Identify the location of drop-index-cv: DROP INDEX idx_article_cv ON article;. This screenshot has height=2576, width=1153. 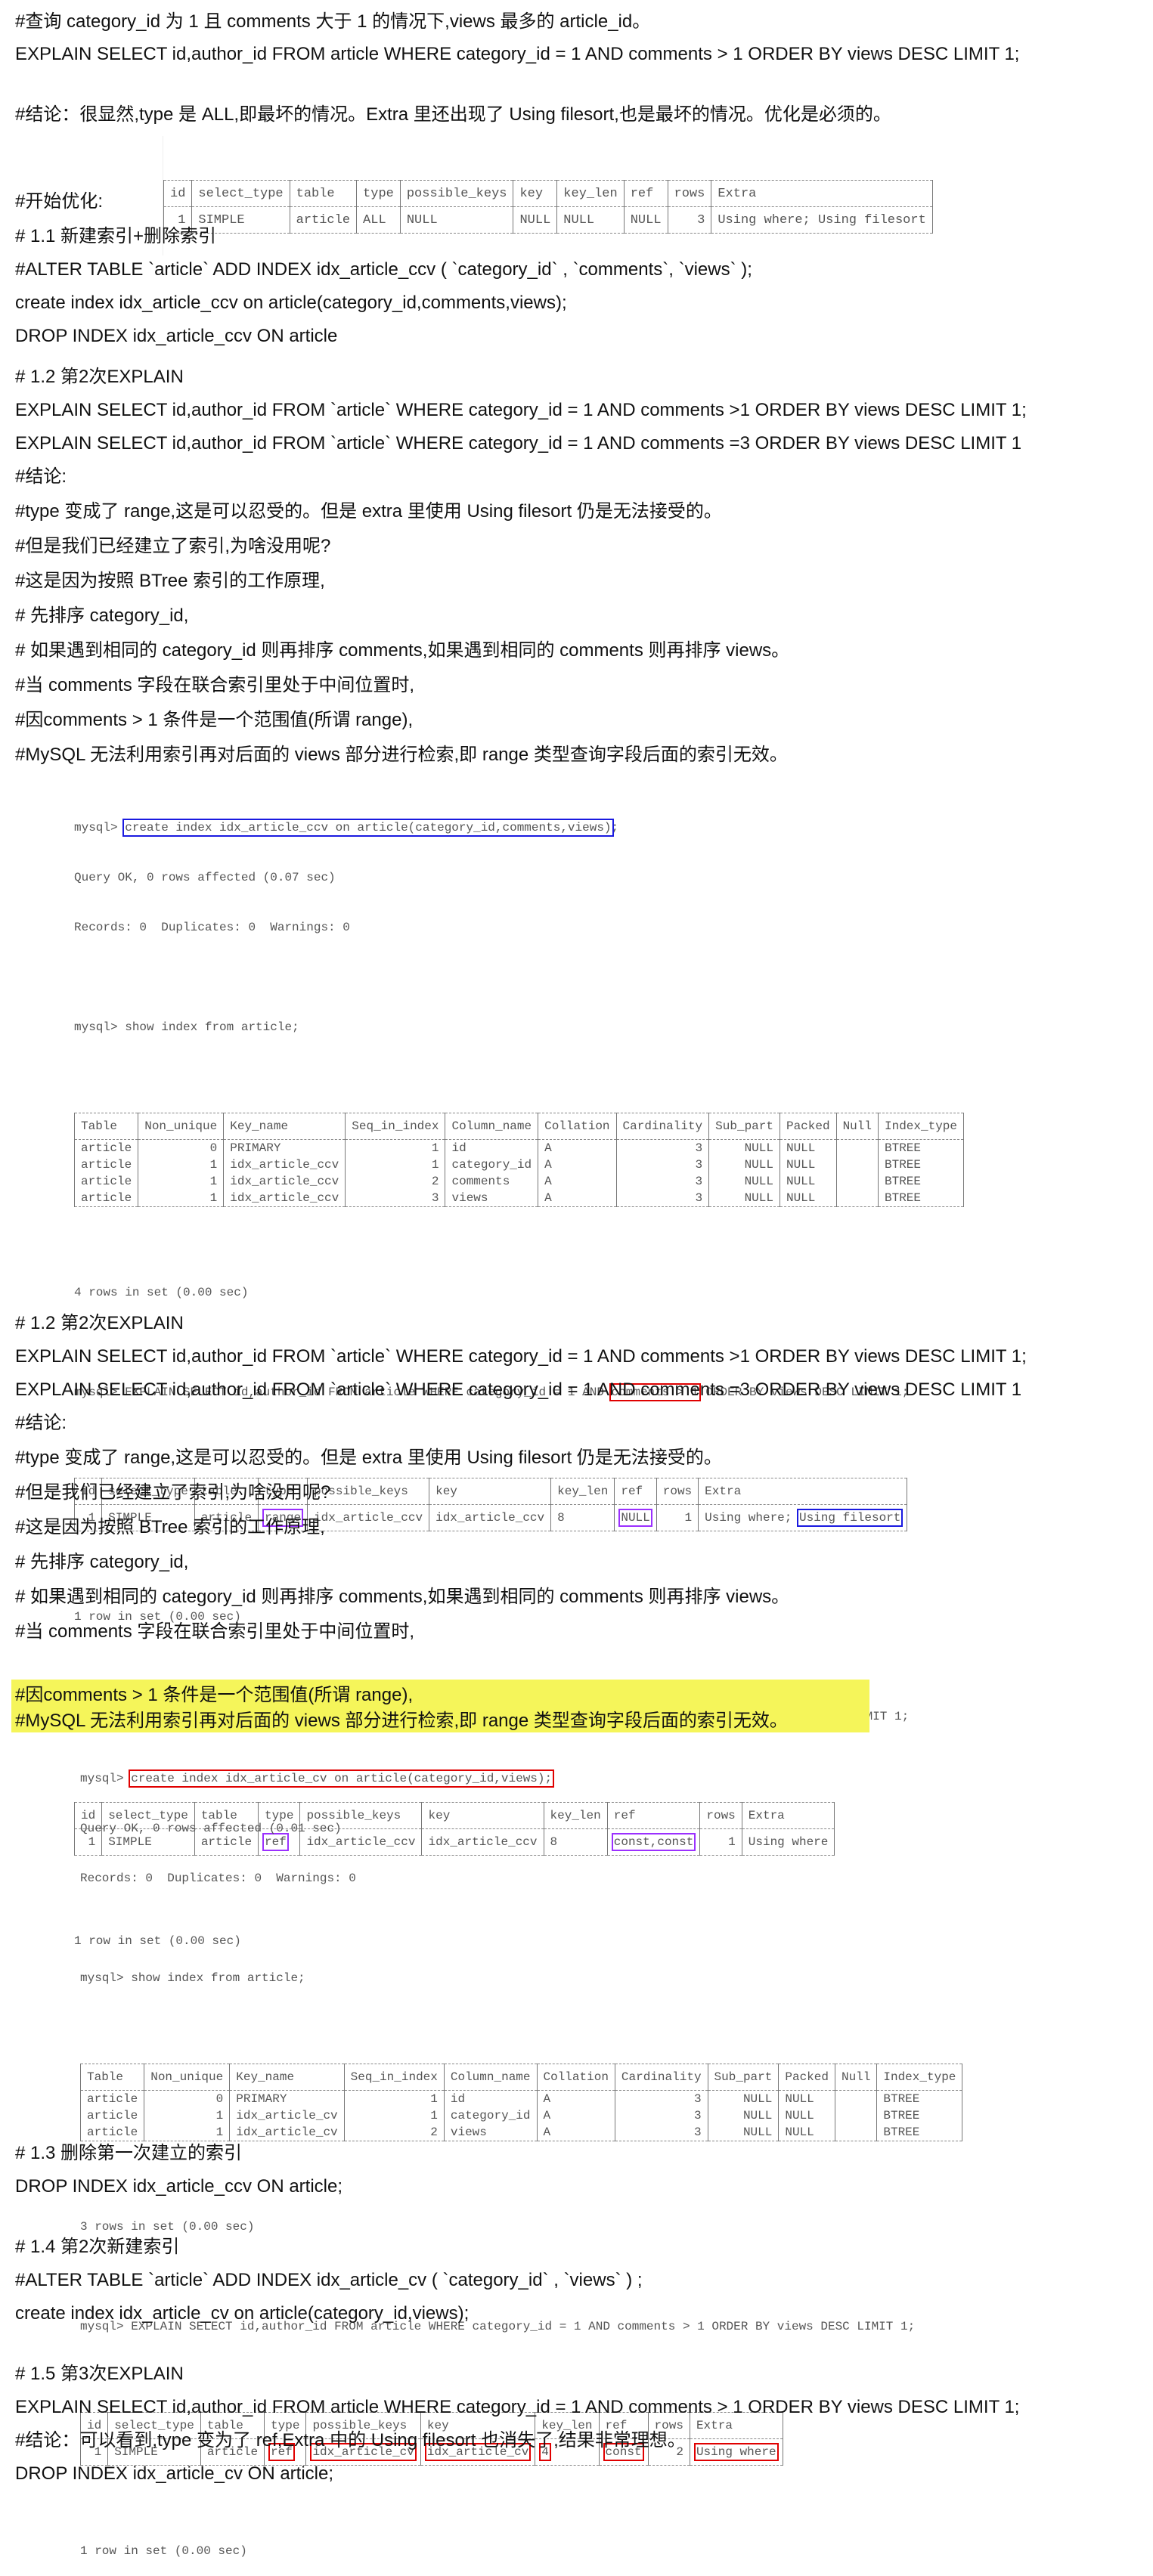
(174, 2473).